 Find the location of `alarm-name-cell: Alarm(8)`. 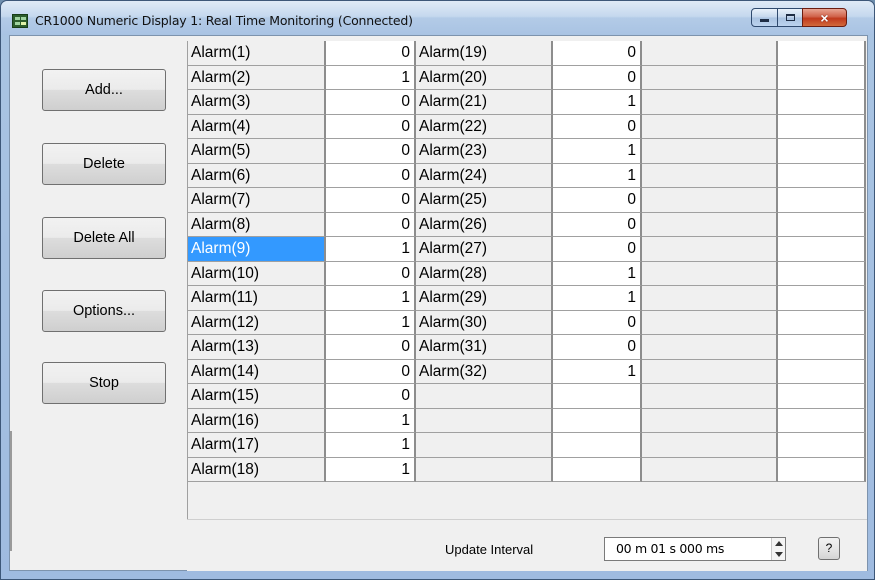

alarm-name-cell: Alarm(8) is located at coordinates (257, 225).